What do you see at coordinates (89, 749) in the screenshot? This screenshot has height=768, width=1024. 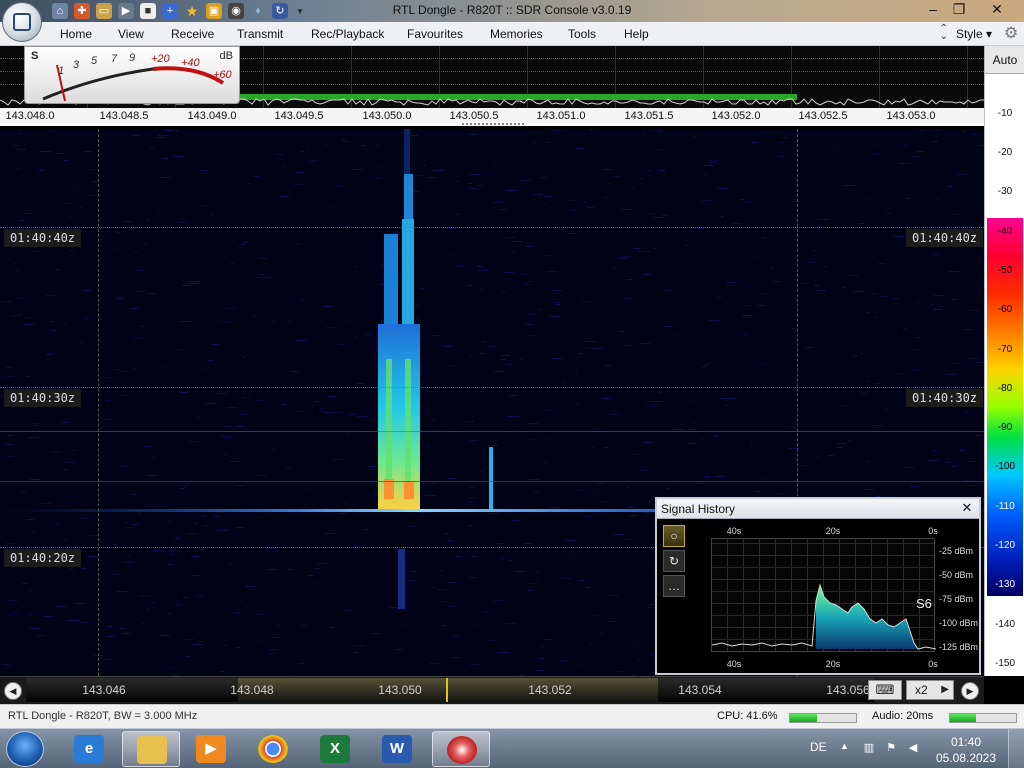 I see `taskbar-internet-explorer: e` at bounding box center [89, 749].